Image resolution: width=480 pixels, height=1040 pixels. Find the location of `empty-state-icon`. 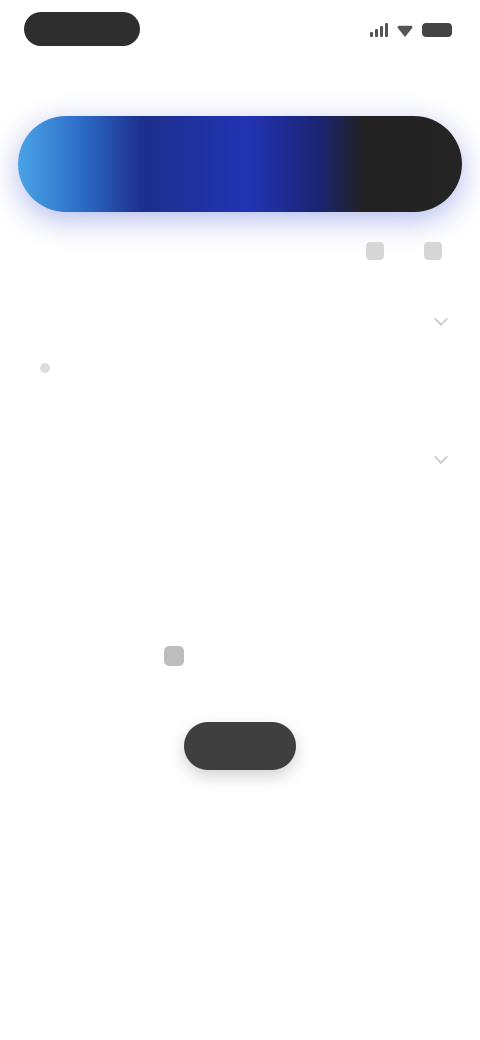

empty-state-icon is located at coordinates (174, 656).